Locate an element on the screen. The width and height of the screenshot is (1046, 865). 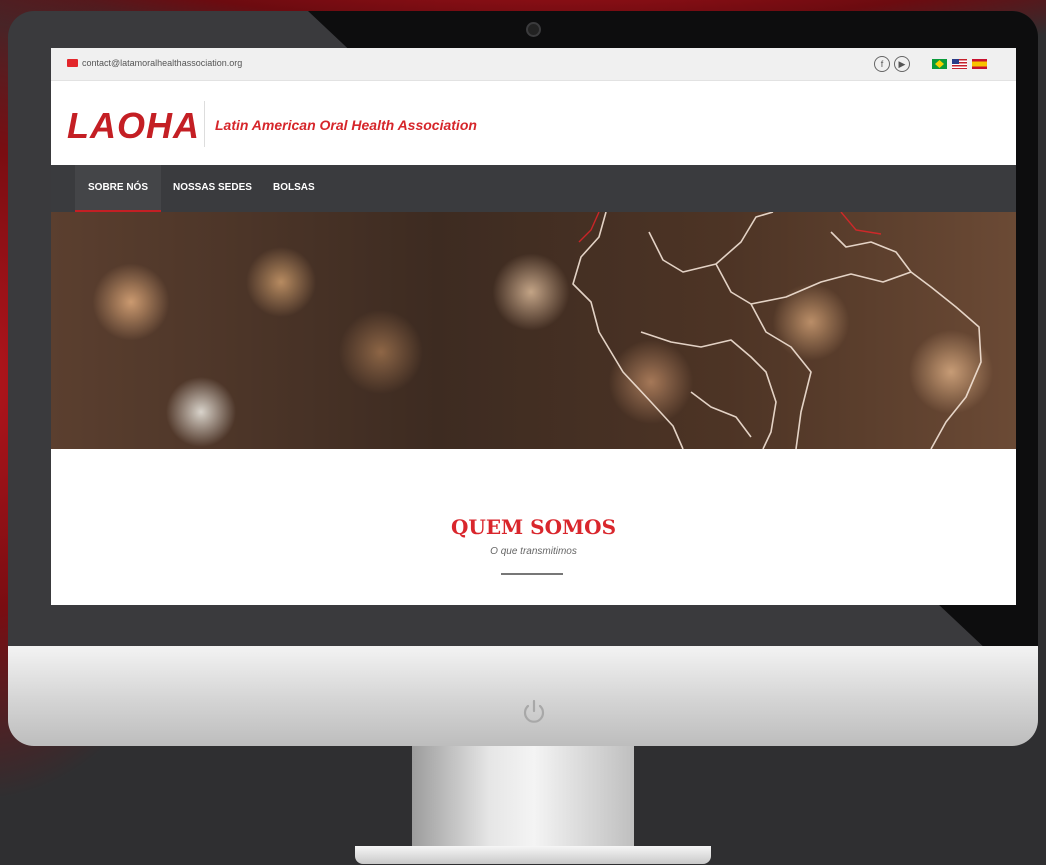
nav-item-nossas-sedes: NOSSAS SEDES is located at coordinates (212, 188).